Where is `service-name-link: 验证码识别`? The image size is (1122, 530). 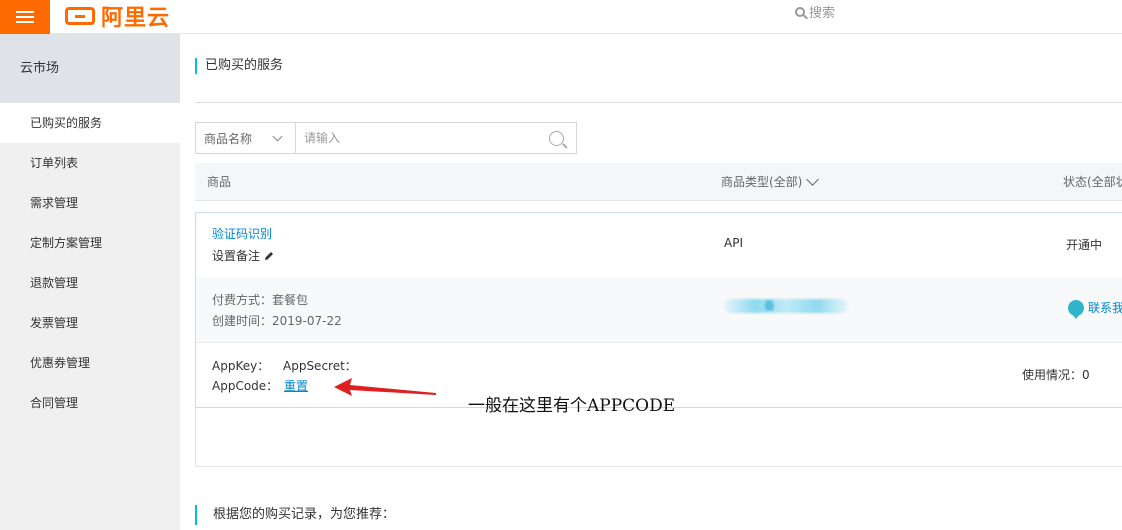
service-name-link: 验证码识别 is located at coordinates (242, 233).